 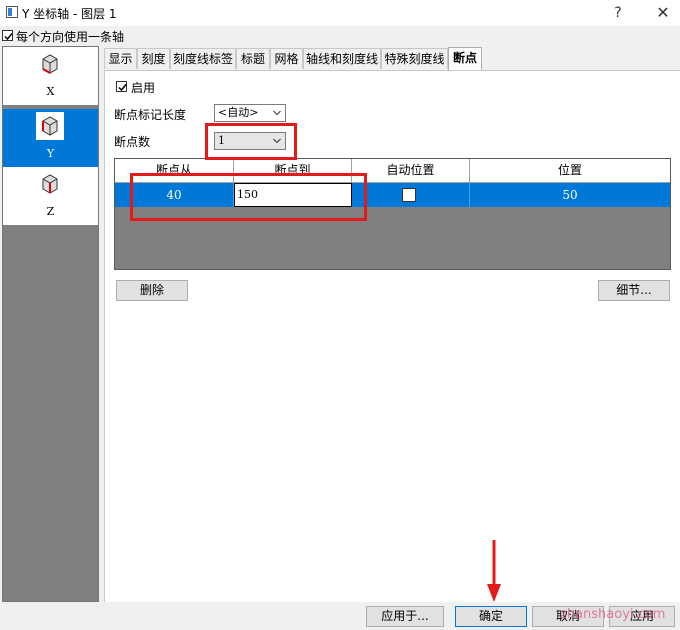 I want to click on window-title: Y 坐标轴 - 图层 1, so click(x=69, y=14).